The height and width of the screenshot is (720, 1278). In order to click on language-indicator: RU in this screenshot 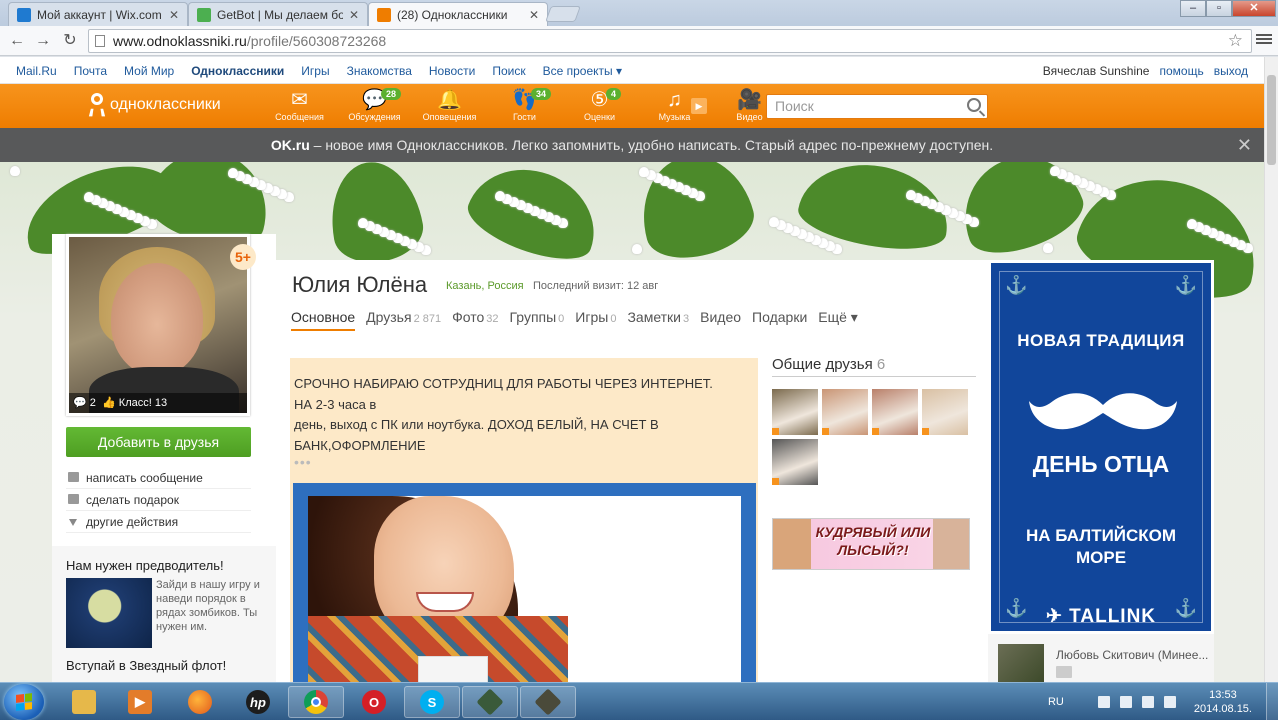, I will do `click(1056, 702)`.